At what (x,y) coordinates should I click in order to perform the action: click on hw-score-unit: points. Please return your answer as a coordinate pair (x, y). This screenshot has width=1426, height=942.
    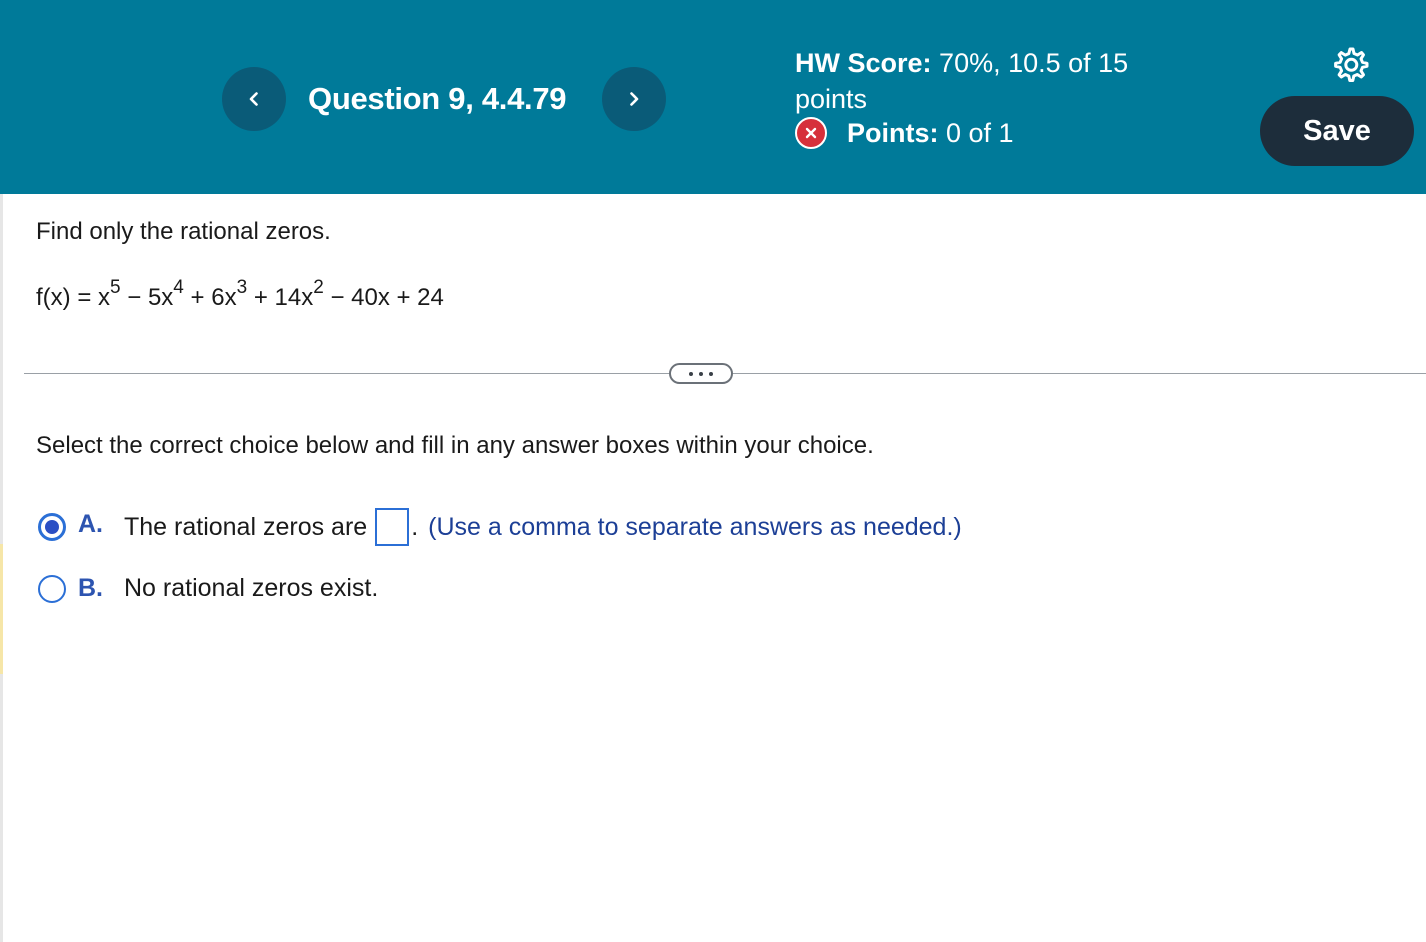
    Looking at the image, I should click on (831, 99).